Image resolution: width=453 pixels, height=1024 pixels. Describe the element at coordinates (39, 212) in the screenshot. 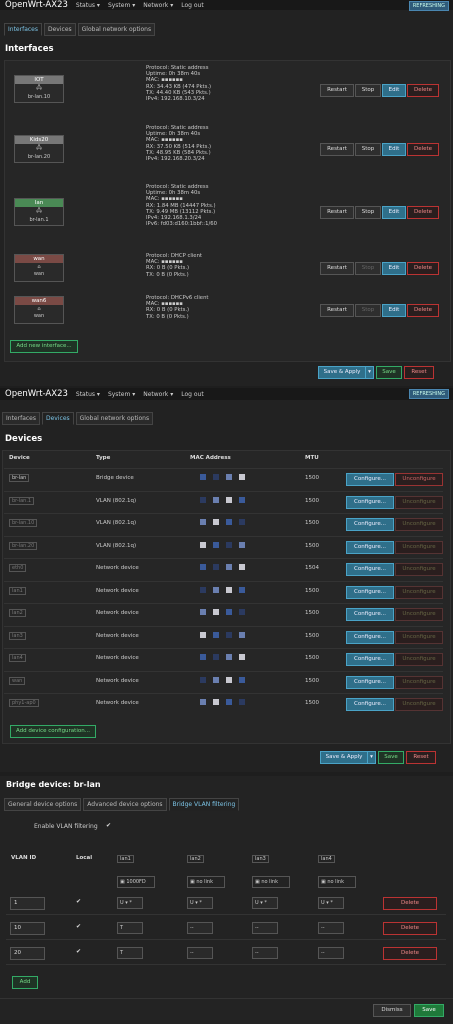

I see `interface-badge: lan 🖧 br-lan.1` at that location.